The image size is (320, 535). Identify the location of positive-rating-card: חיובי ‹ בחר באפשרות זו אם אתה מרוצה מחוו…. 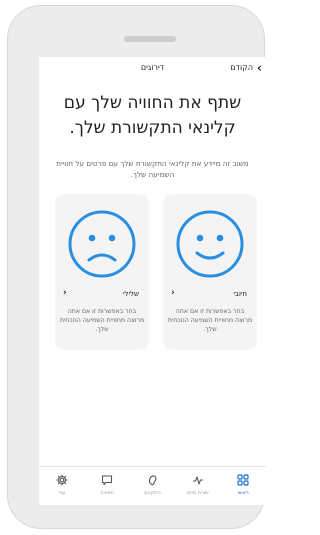
(210, 272).